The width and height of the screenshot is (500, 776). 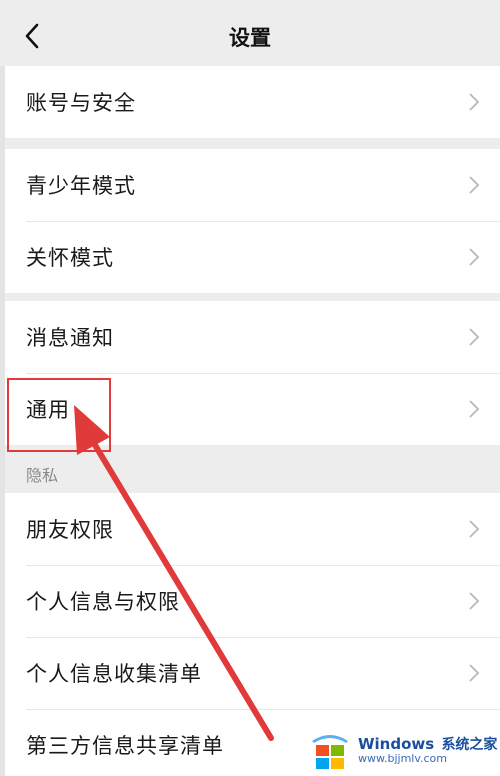 I want to click on settings-item-label: 个人信息收集清单, so click(x=114, y=674).